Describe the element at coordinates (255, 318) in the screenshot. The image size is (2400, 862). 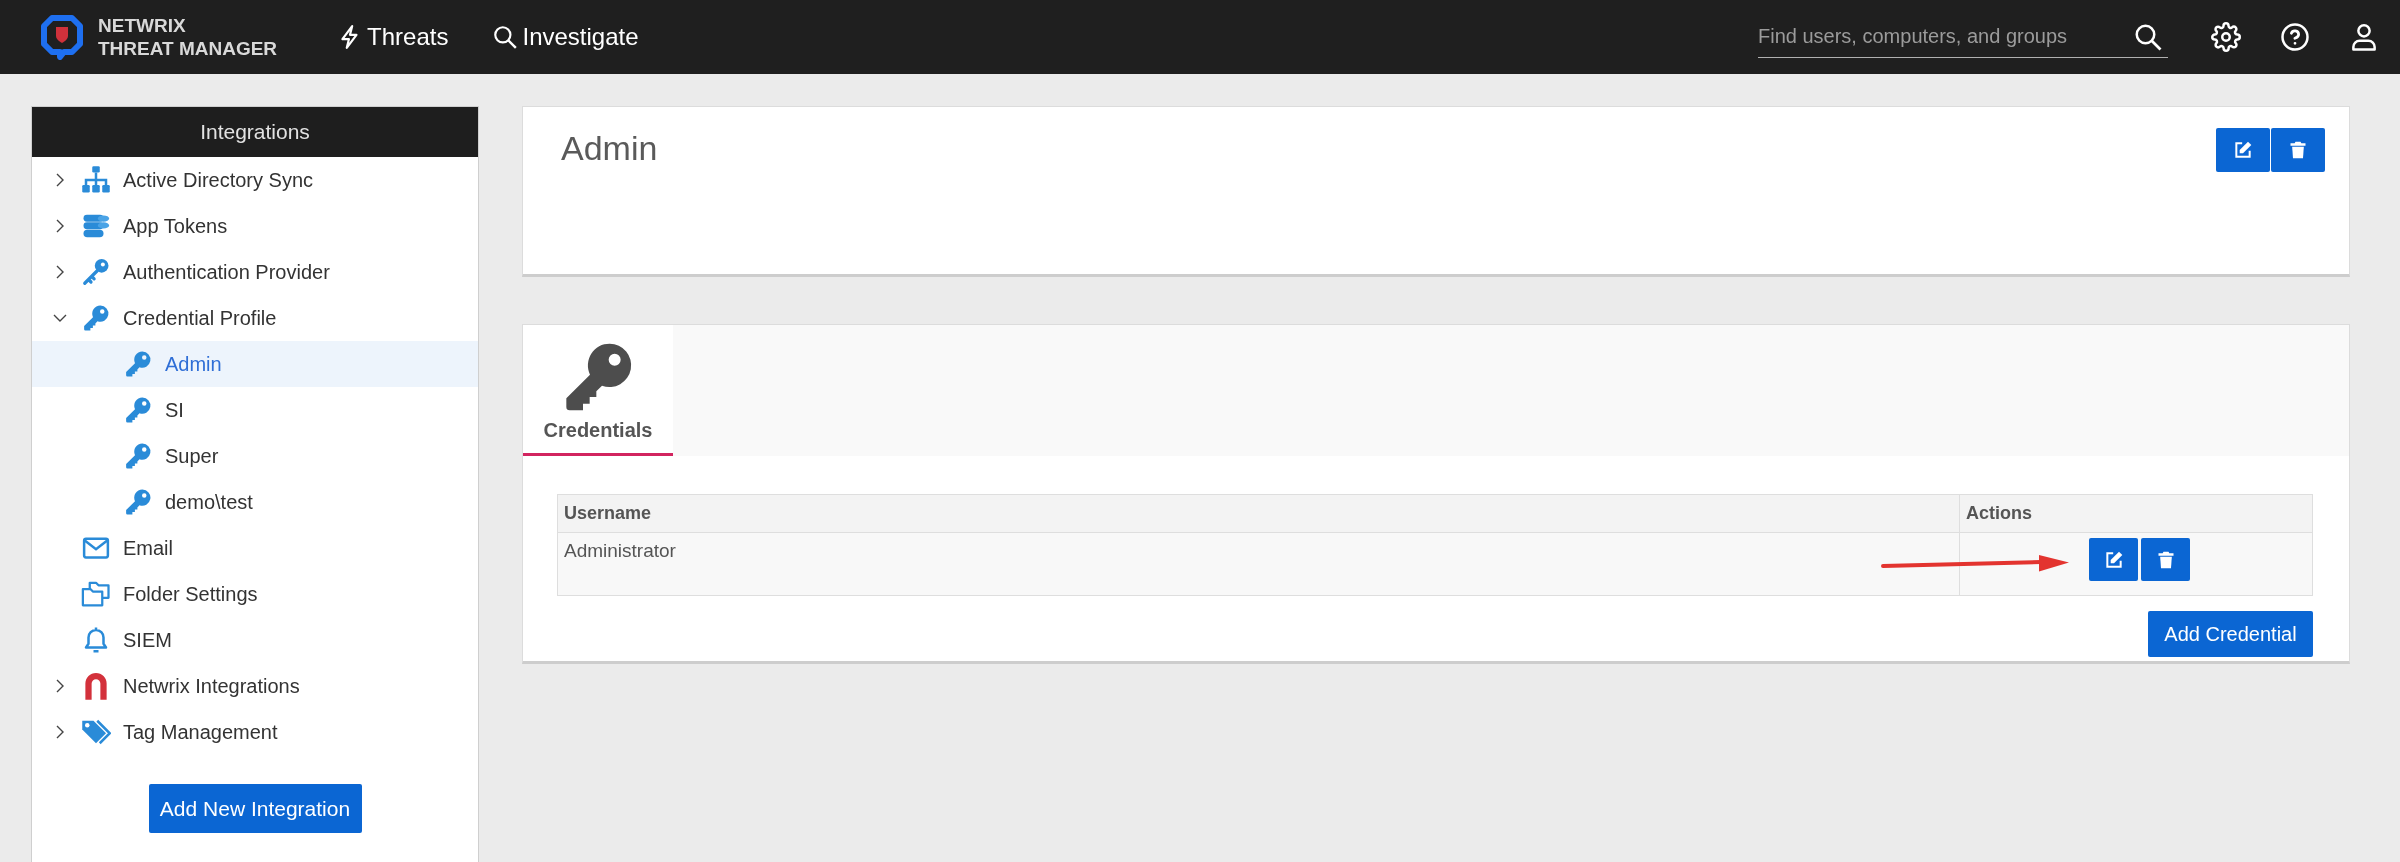
I see `tree-item: Credential Profile` at that location.